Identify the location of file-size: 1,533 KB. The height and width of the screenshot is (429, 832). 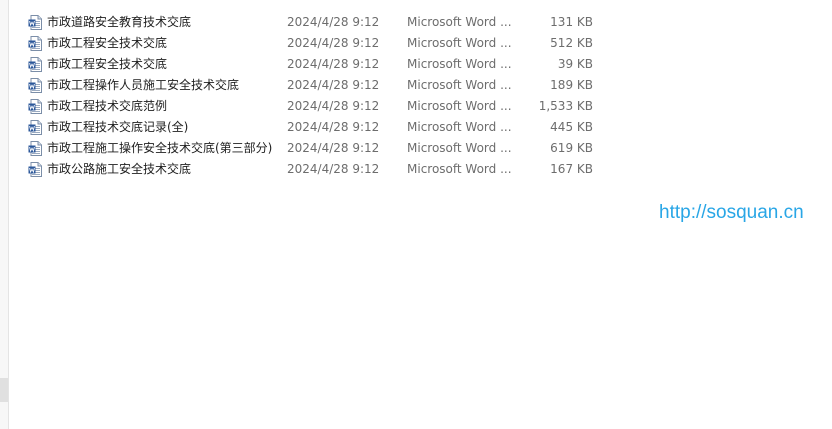
(565, 106).